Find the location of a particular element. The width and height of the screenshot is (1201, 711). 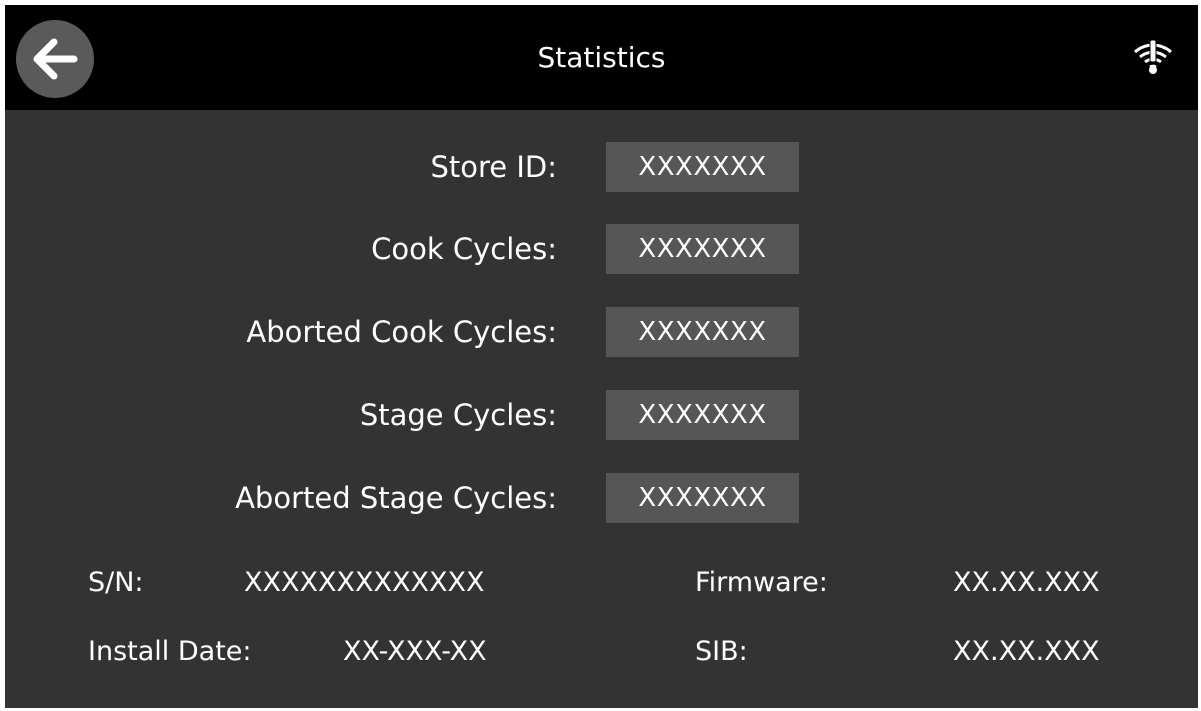

stat-row-aborted-cook-cycles: Aborted Cook Cycles: XXXXXXX is located at coordinates (601, 332).